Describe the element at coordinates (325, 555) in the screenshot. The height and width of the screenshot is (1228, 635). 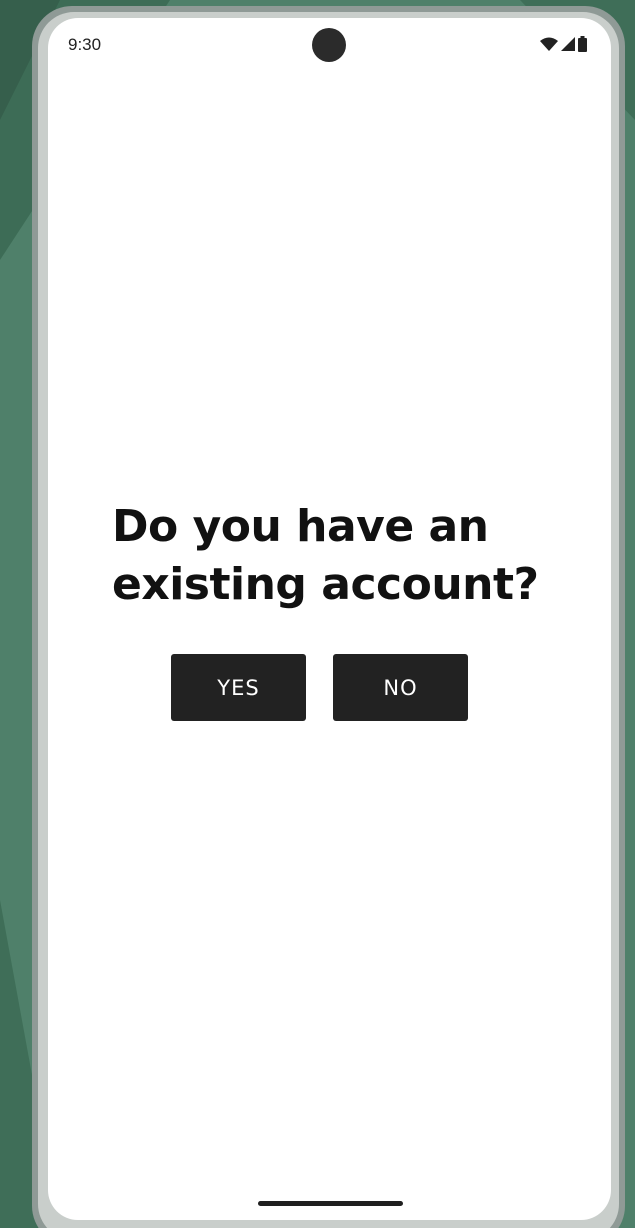
I see `question-heading: Do you have an existing account?` at that location.